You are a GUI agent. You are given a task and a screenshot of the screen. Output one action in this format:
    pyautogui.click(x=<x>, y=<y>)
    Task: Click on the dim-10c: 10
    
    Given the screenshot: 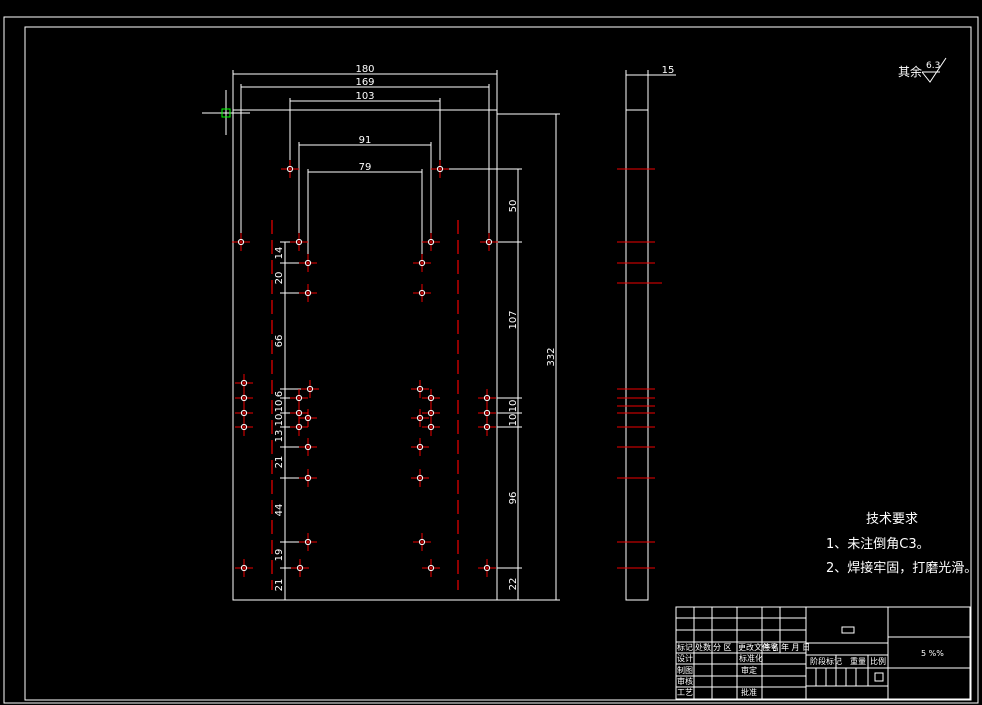 What is the action you would take?
    pyautogui.click(x=279, y=406)
    